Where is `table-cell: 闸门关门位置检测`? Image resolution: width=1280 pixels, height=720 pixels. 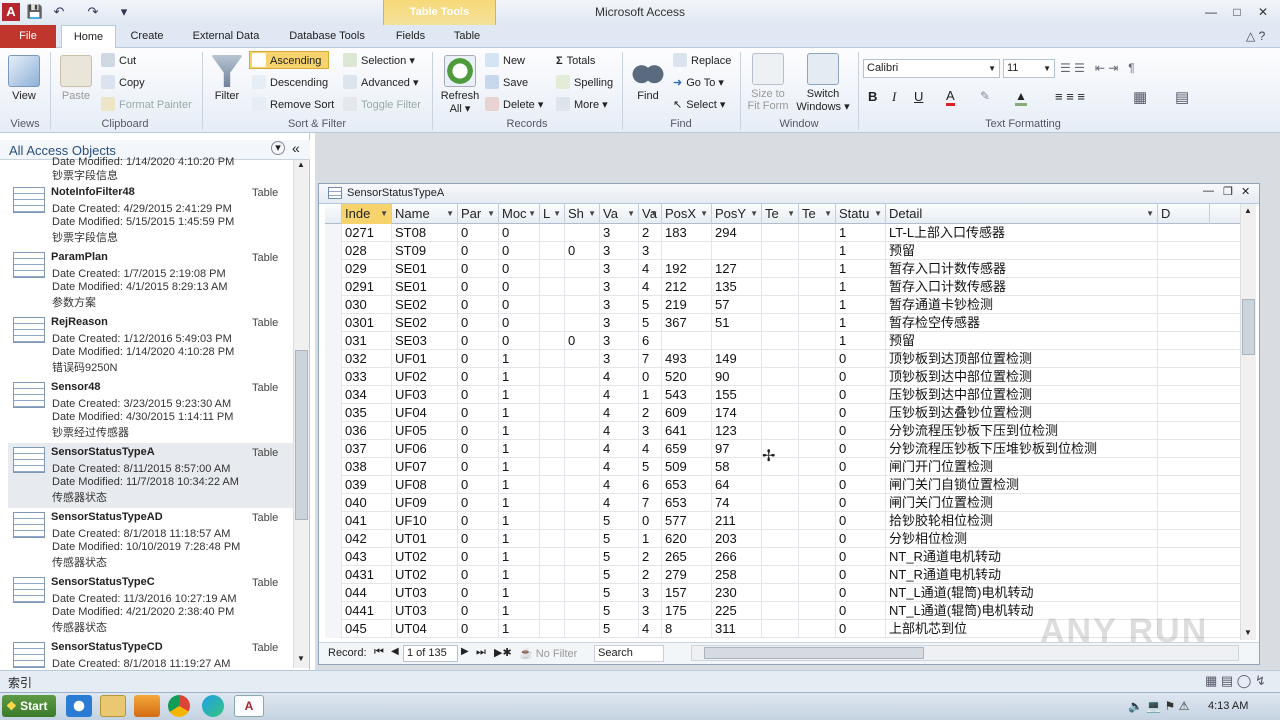
table-cell: 闸门关门位置检测 is located at coordinates (1022, 503).